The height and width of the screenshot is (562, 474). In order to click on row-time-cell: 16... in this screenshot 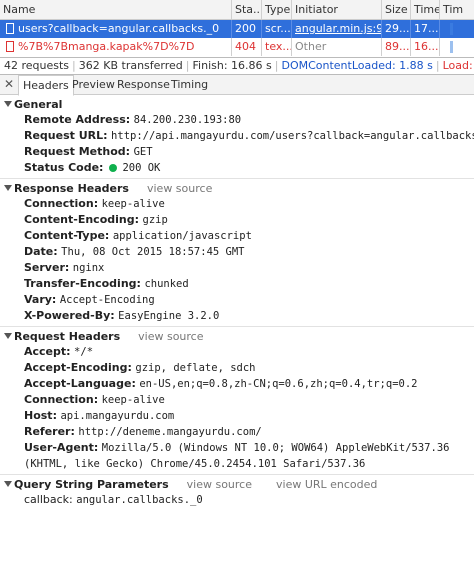, I will do `click(425, 47)`.